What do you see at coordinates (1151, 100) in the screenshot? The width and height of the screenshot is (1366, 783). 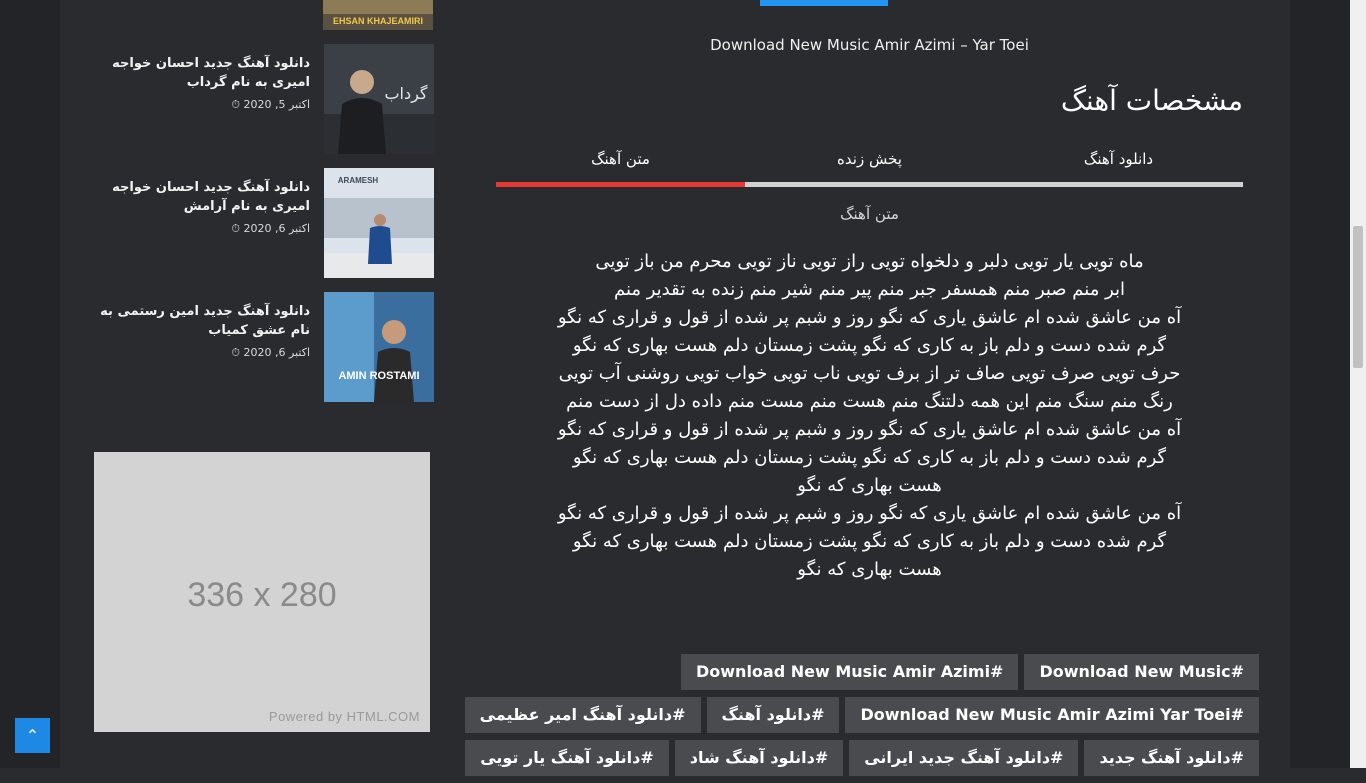 I see `section-title: مشخصات آهنگ` at bounding box center [1151, 100].